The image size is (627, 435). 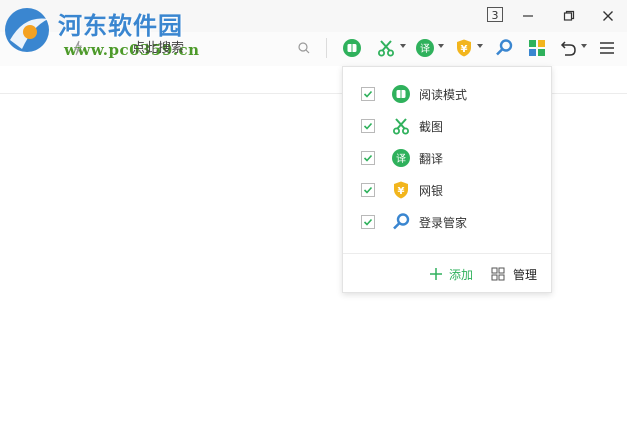 I want to click on main-menu-button, so click(x=607, y=48).